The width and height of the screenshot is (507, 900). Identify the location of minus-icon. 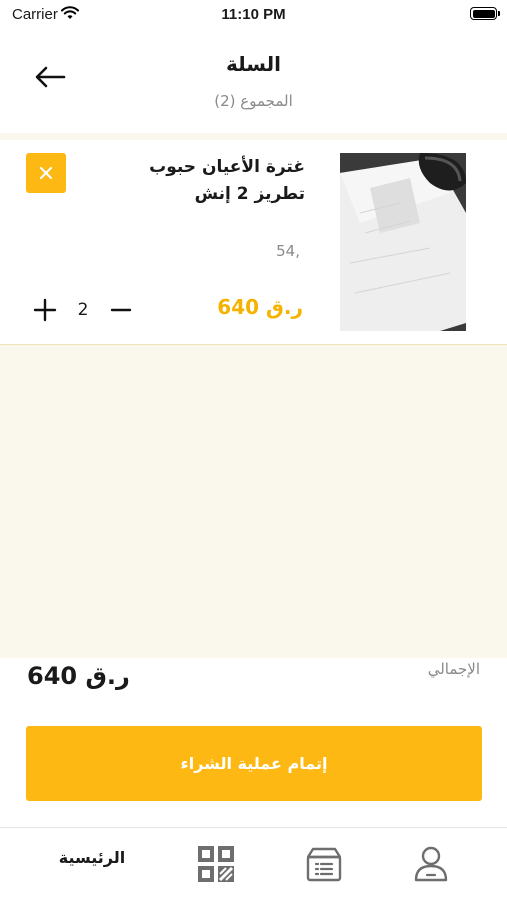
(121, 310).